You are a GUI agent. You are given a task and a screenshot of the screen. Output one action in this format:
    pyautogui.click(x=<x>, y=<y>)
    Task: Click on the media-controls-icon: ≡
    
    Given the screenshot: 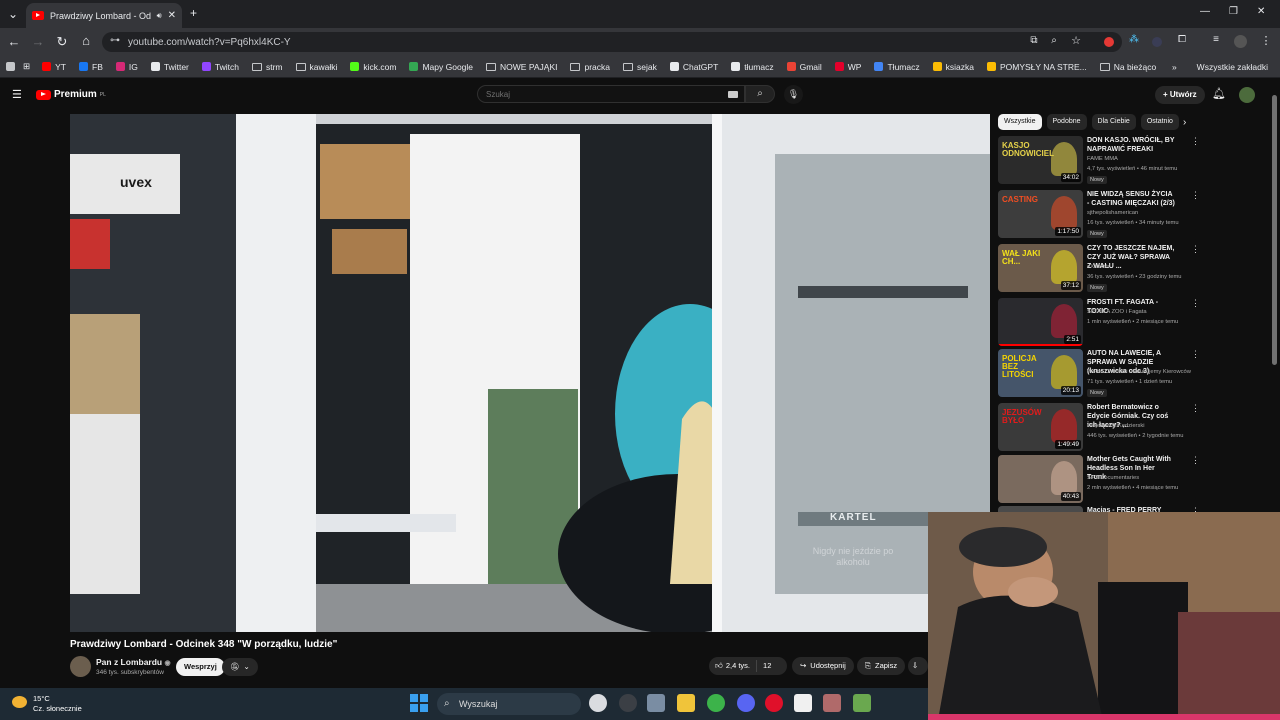 What is the action you would take?
    pyautogui.click(x=1216, y=39)
    